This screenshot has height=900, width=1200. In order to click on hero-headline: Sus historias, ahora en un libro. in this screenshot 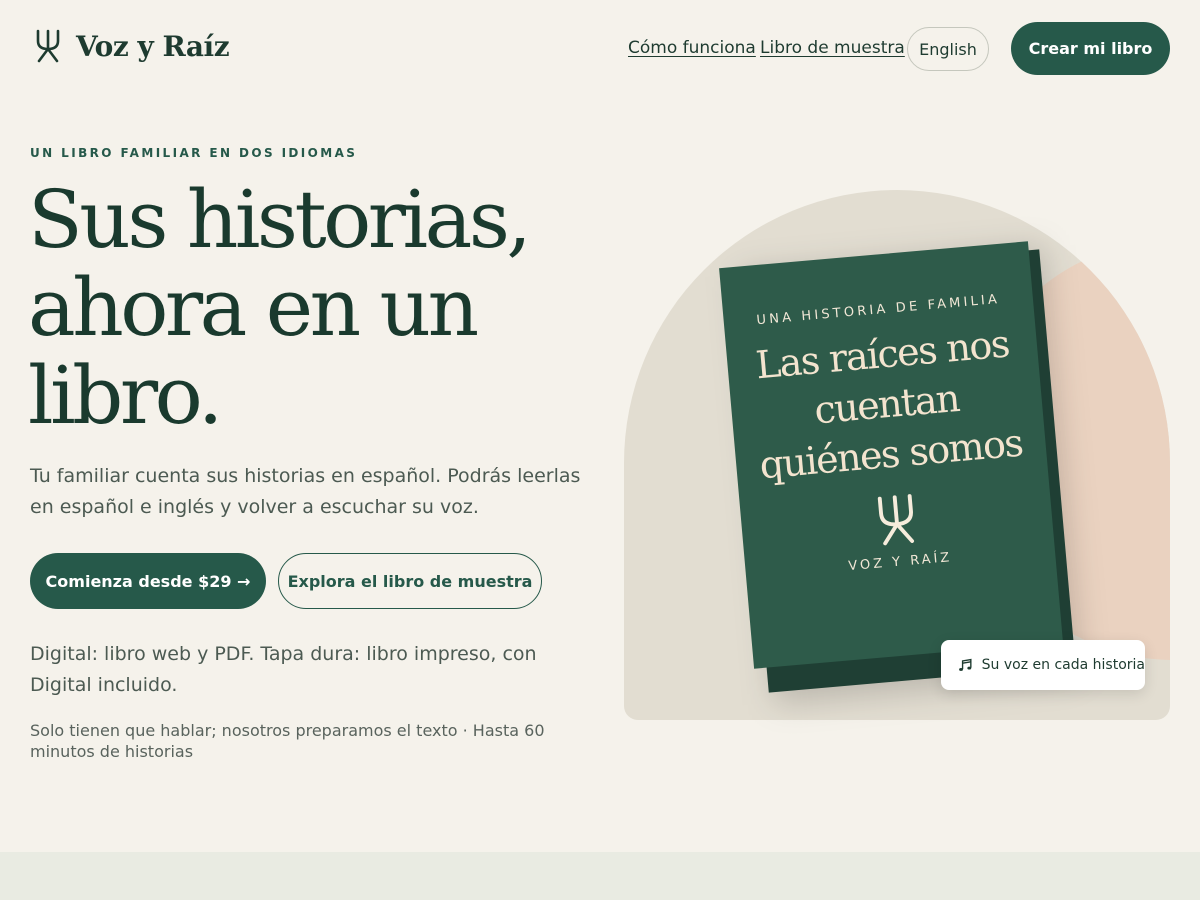, I will do `click(280, 307)`.